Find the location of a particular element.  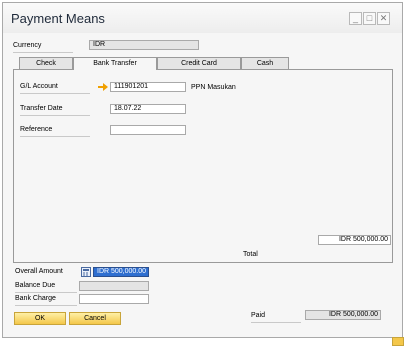

currency-underline is located at coordinates (43, 52).